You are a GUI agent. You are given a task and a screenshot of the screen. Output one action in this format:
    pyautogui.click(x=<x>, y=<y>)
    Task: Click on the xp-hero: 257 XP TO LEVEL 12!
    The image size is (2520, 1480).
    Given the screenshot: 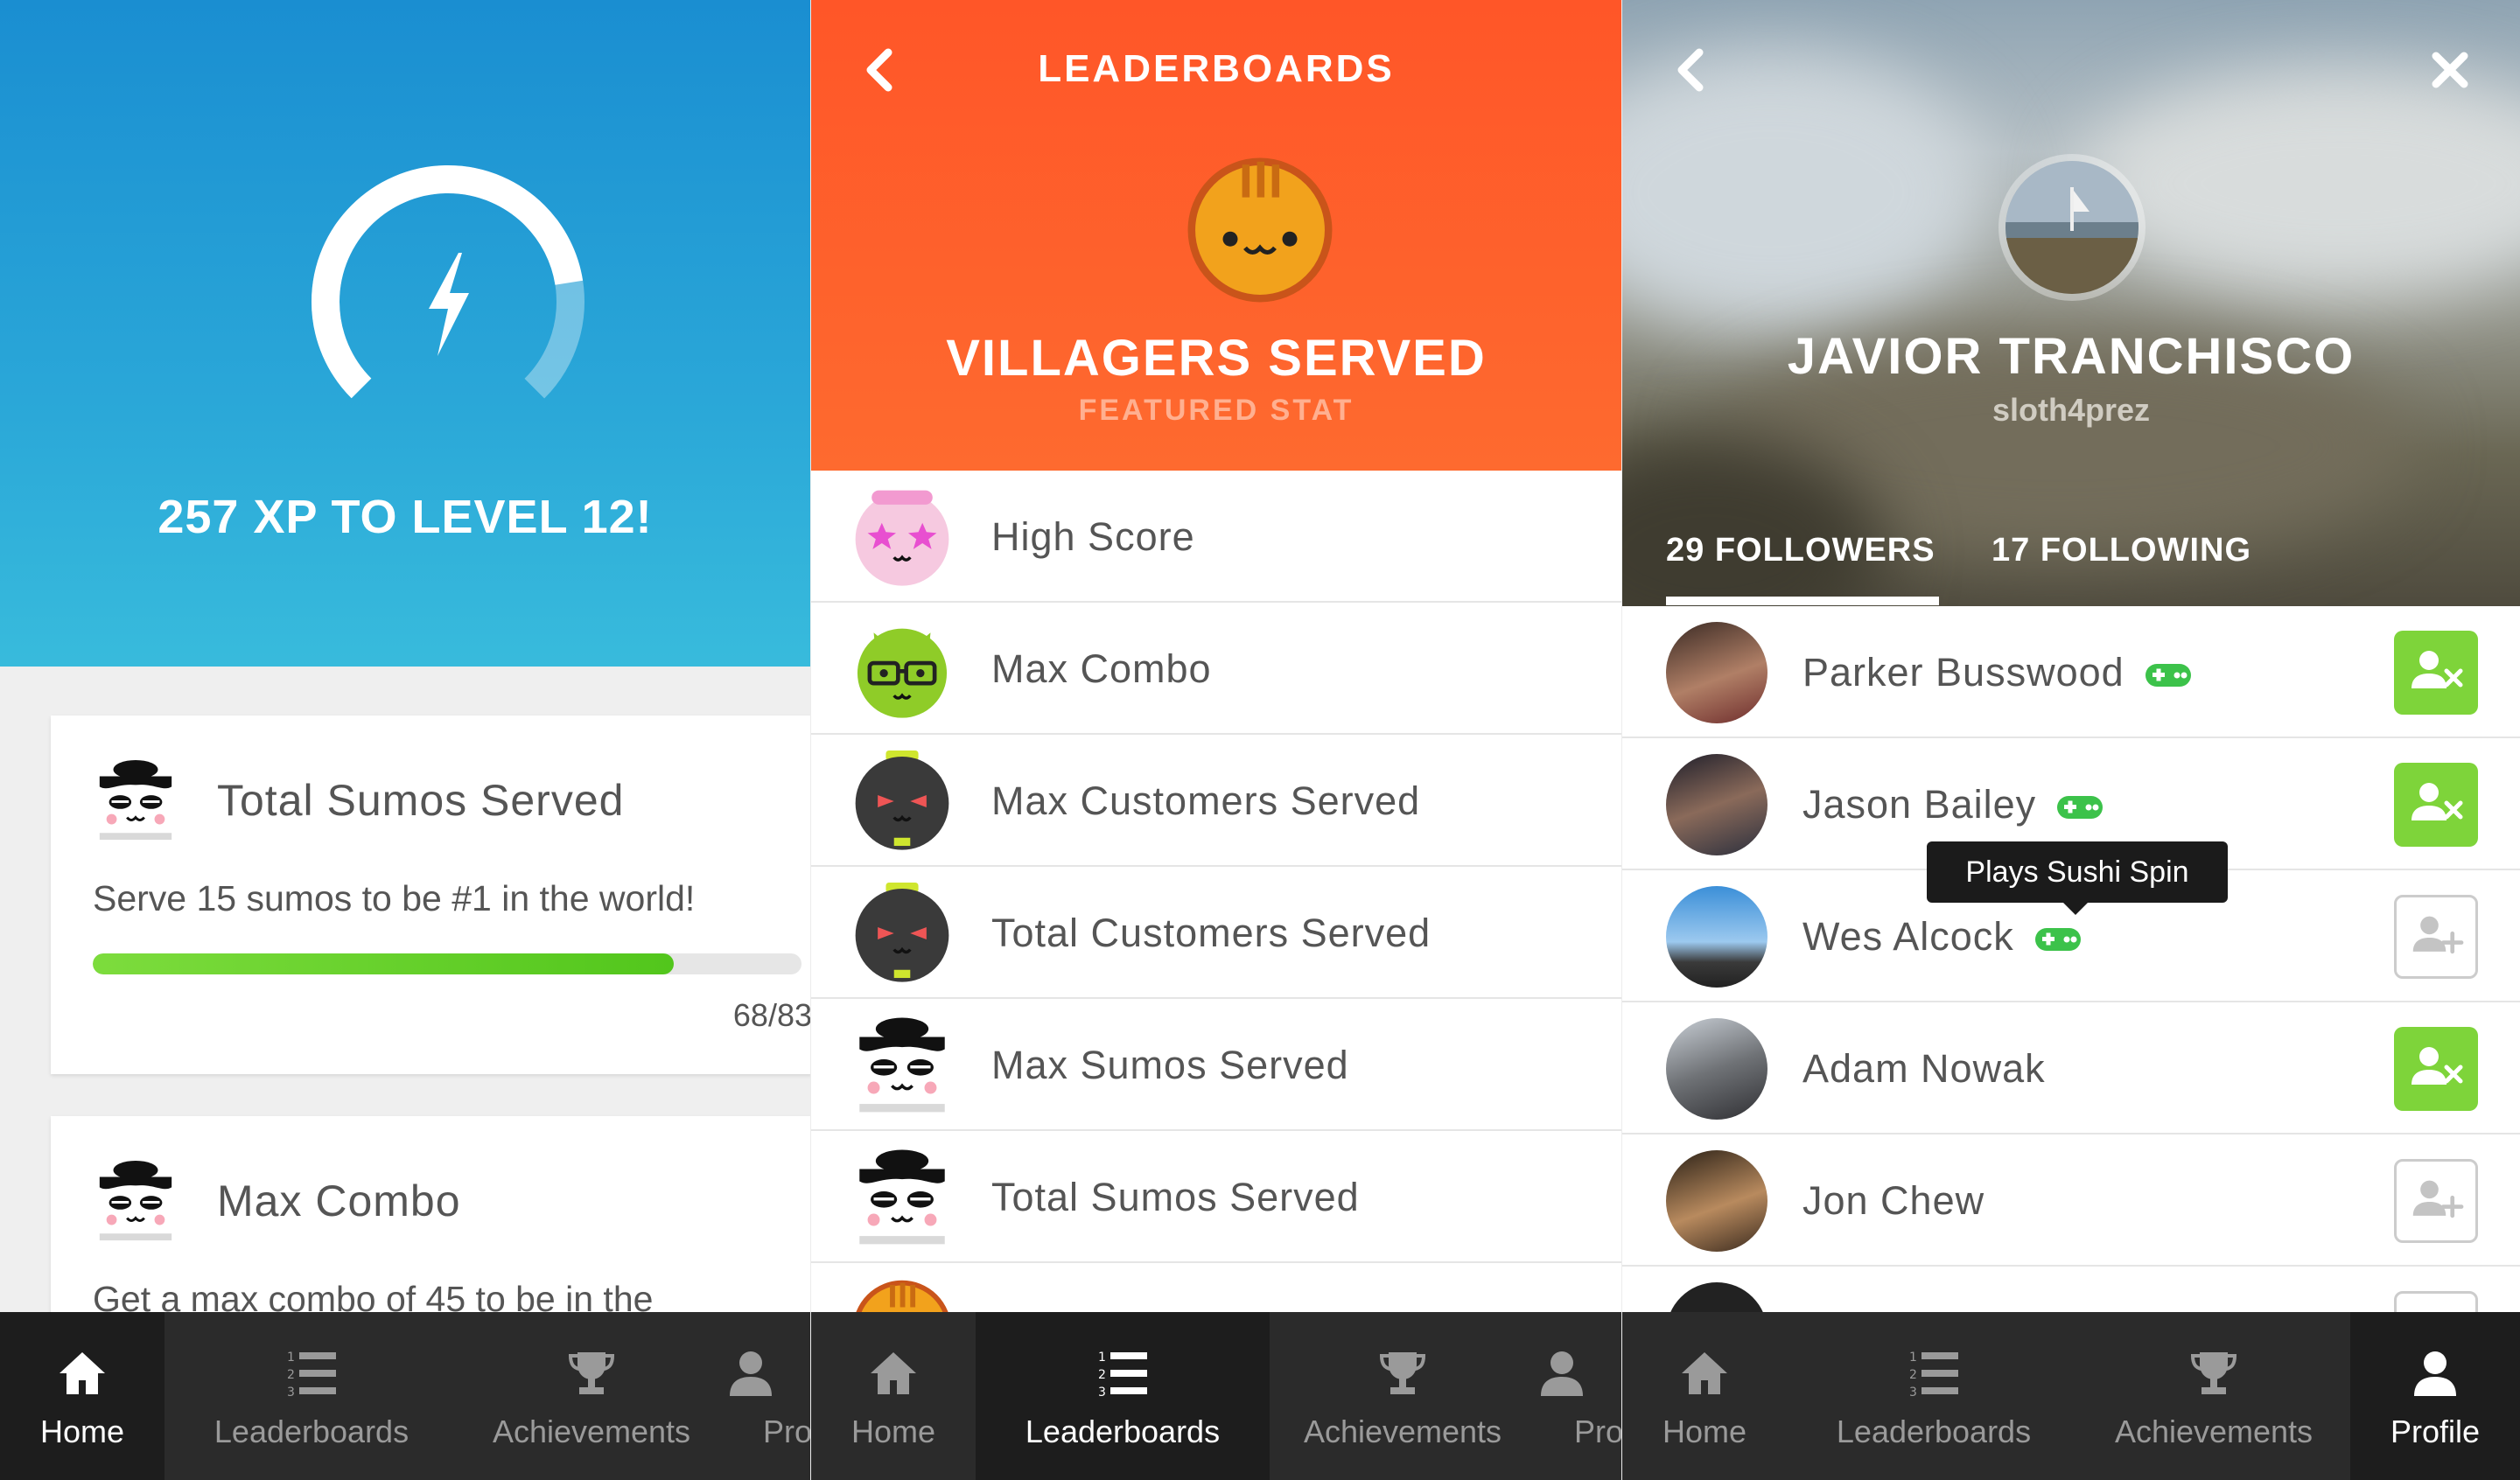 What is the action you would take?
    pyautogui.click(x=405, y=334)
    